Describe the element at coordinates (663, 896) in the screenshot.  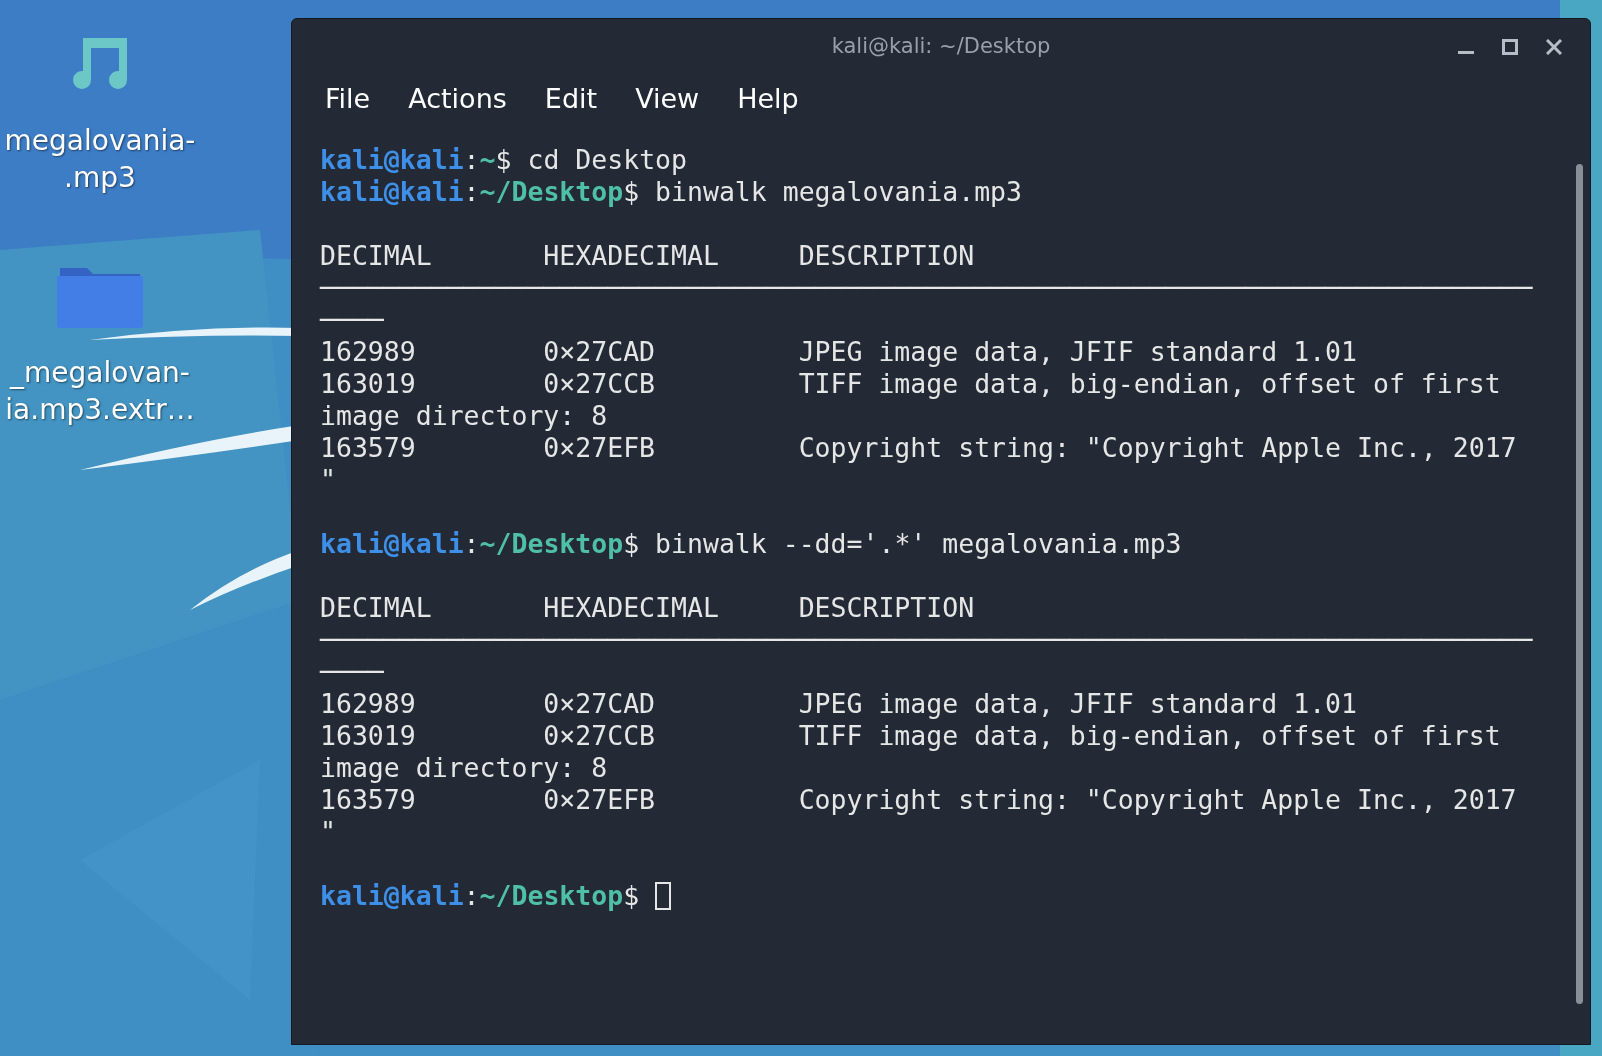
I see `text-cursor` at that location.